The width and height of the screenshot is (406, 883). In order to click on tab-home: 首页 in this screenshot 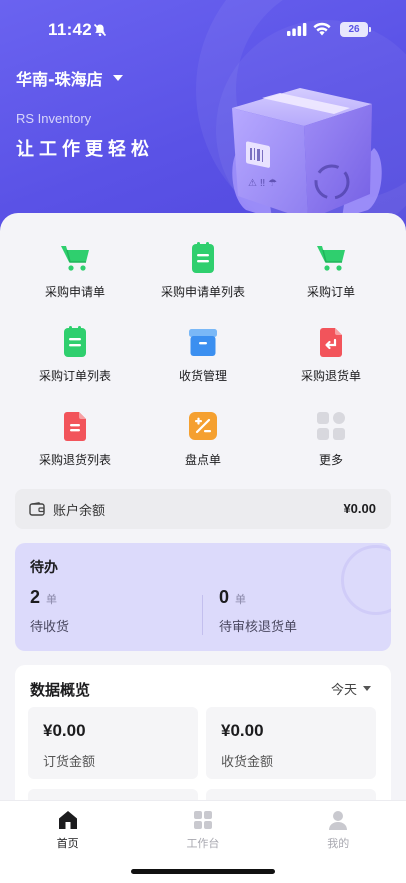, I will do `click(67, 842)`.